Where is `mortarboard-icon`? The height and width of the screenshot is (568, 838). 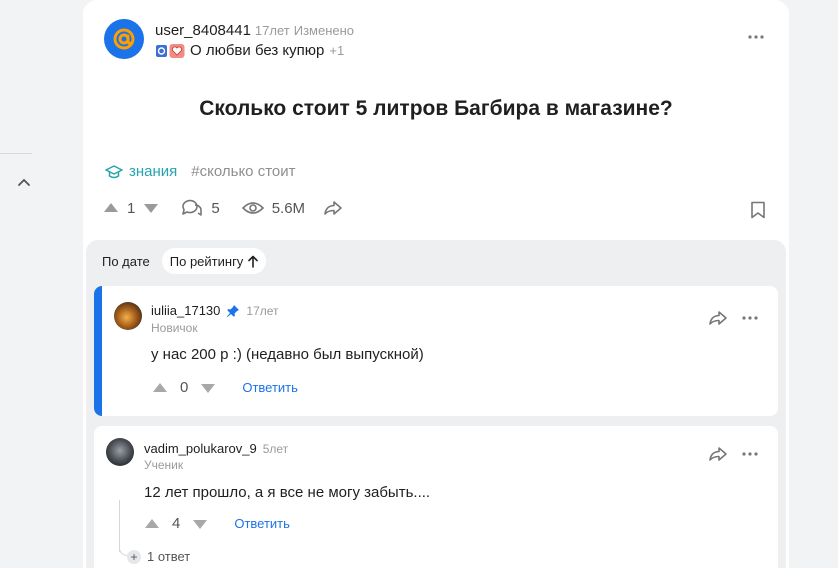
mortarboard-icon is located at coordinates (114, 171).